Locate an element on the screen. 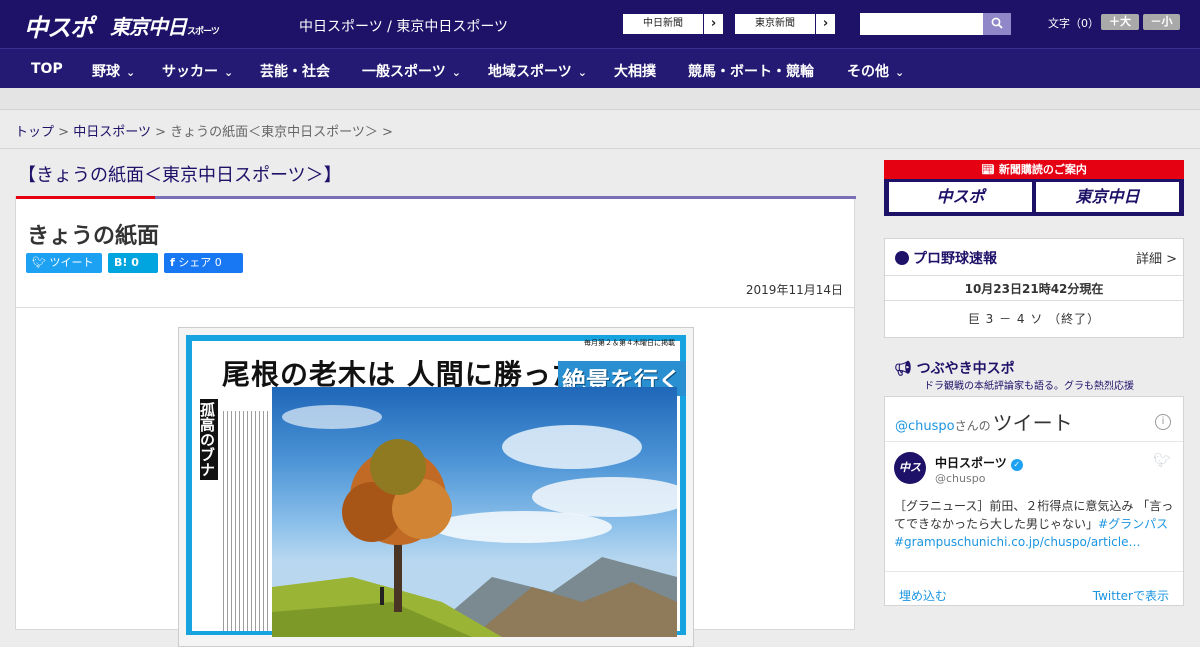 Image resolution: width=1200 pixels, height=647 pixels. nav-label: 野球 is located at coordinates (106, 72).